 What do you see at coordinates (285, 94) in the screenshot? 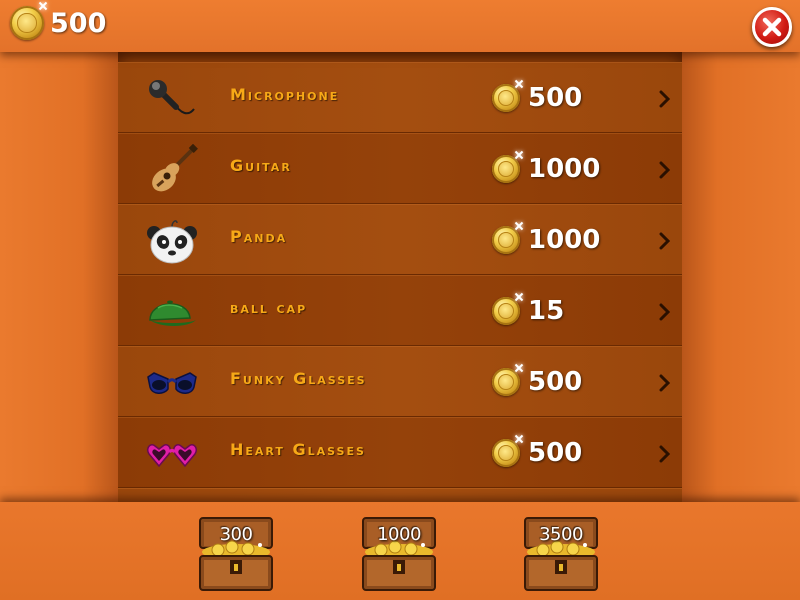
I see `item-name: Microphone` at bounding box center [285, 94].